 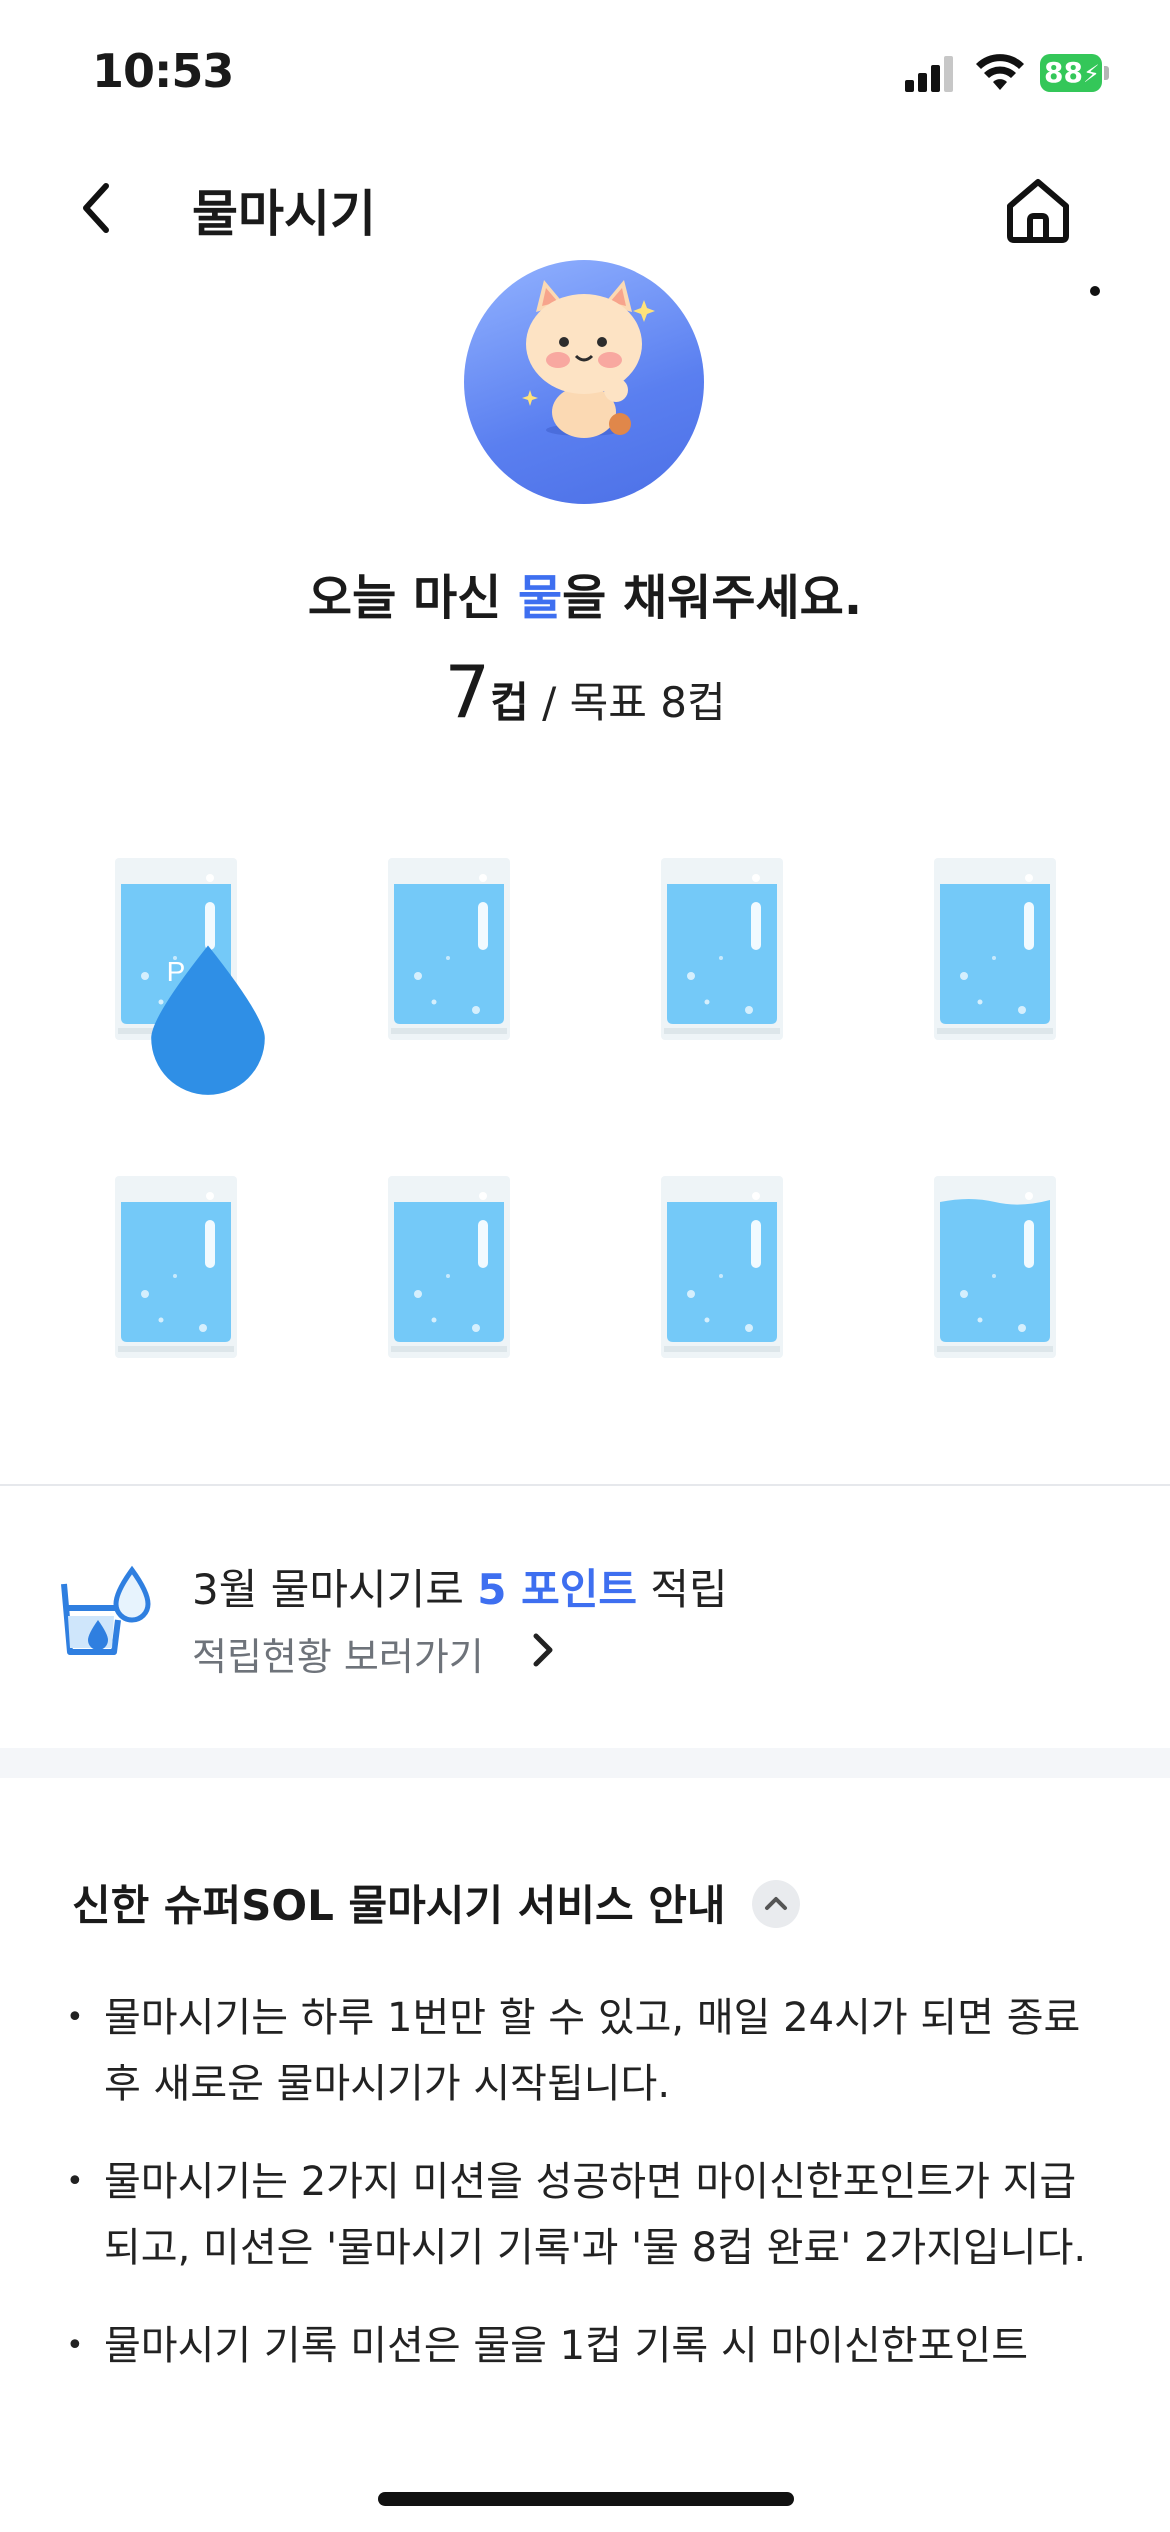 What do you see at coordinates (96, 208) in the screenshot?
I see `back-chevron-icon` at bounding box center [96, 208].